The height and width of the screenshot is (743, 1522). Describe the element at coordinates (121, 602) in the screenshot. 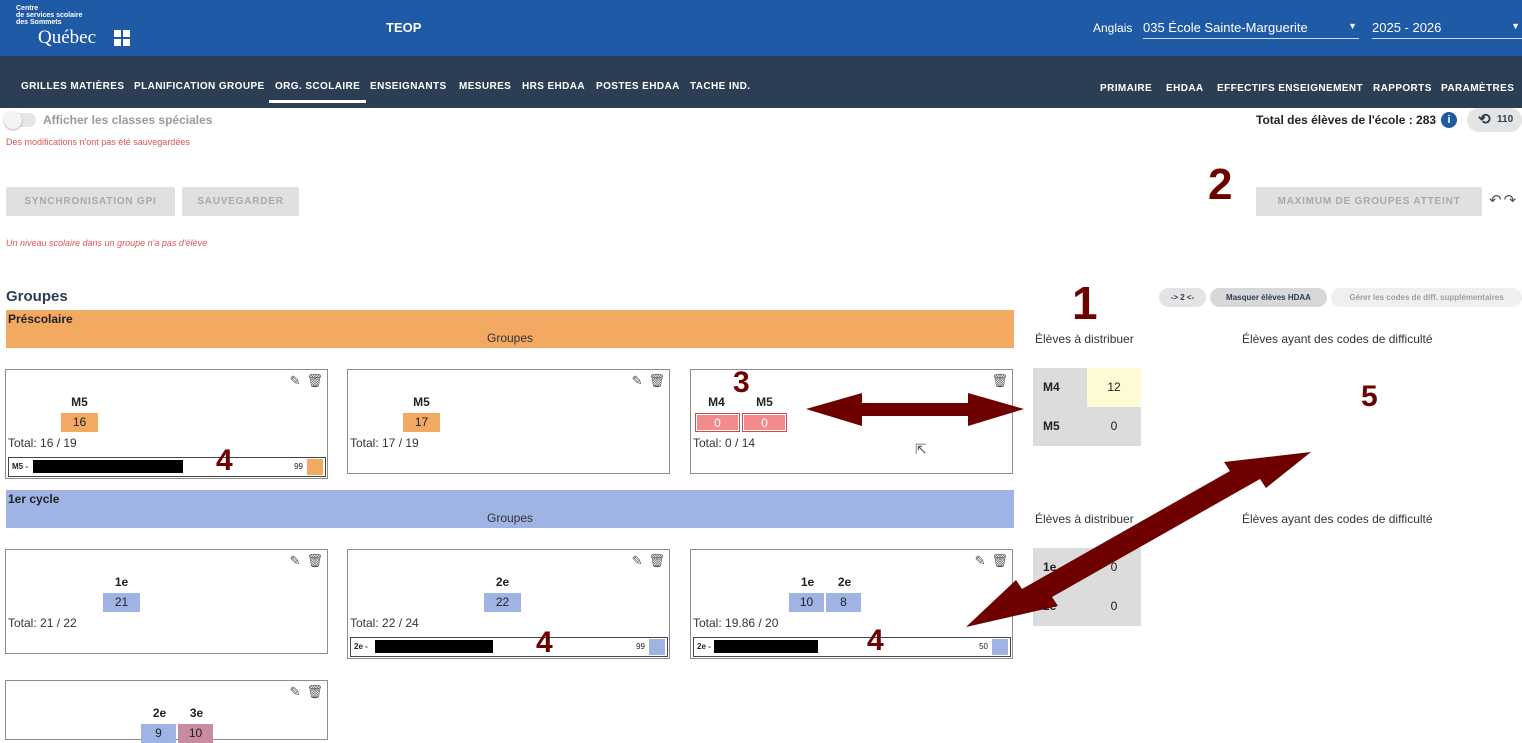

I see `level-count: 21` at that location.